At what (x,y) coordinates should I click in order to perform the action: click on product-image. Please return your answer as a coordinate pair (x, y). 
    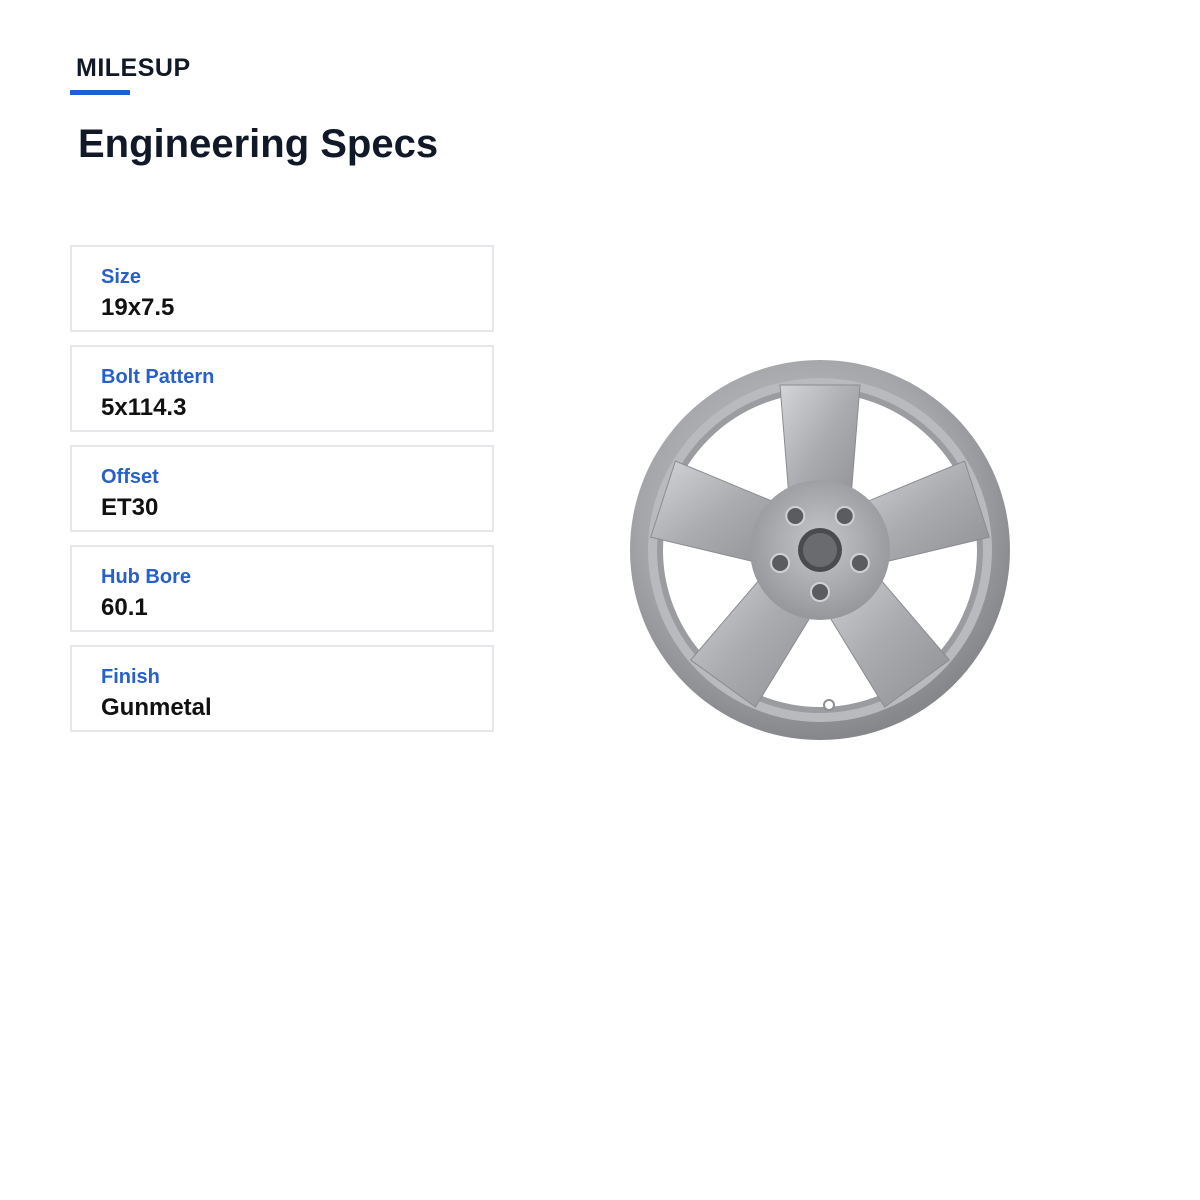
    Looking at the image, I should click on (820, 550).